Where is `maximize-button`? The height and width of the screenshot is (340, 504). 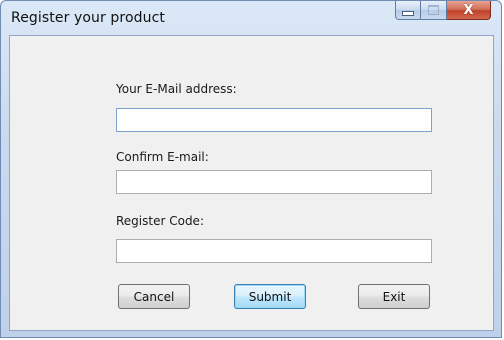
maximize-button is located at coordinates (434, 10).